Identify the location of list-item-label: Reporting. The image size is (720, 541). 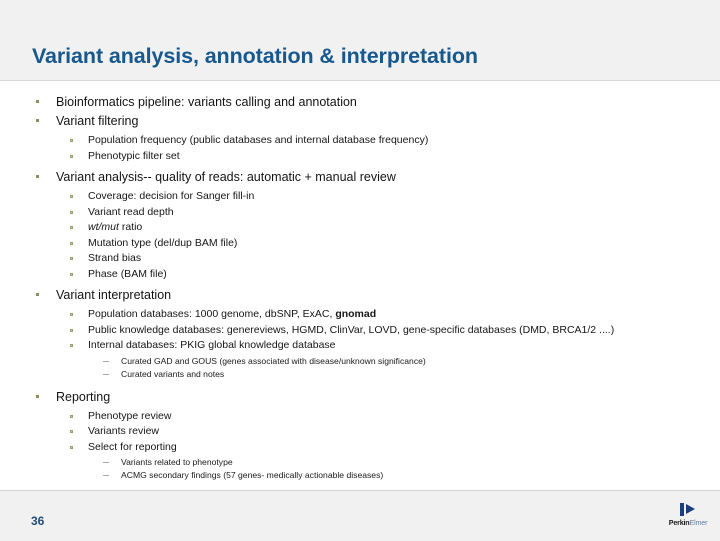
(83, 396).